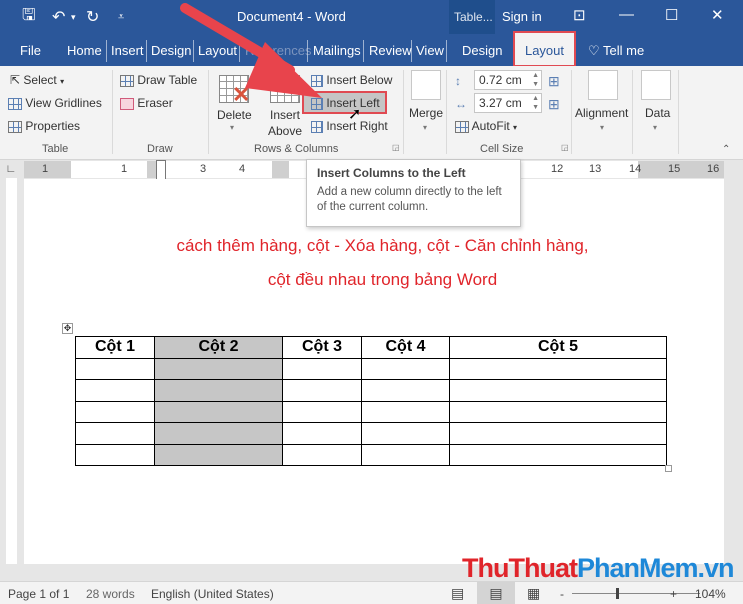  Describe the element at coordinates (30, 50) in the screenshot. I see `tab-file: File` at that location.